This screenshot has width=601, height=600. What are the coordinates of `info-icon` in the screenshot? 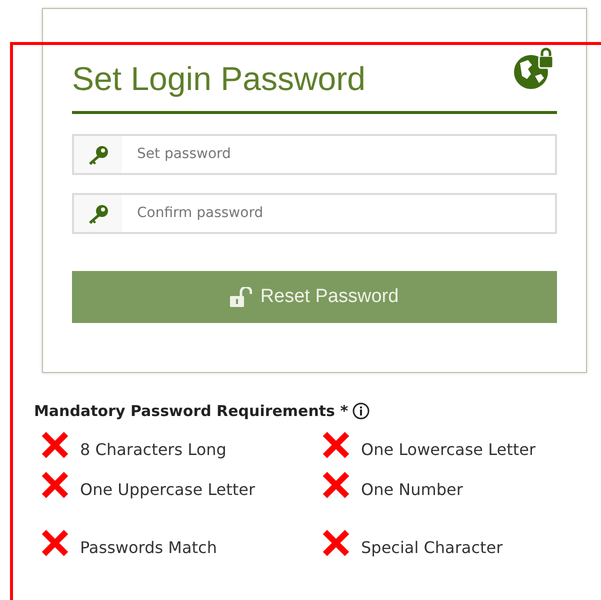 It's located at (361, 411).